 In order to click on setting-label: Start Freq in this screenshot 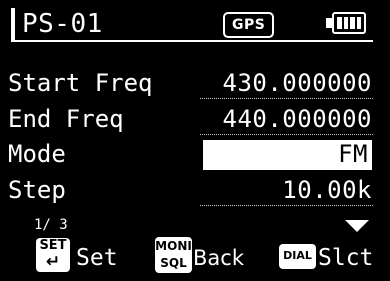, I will do `click(80, 83)`.